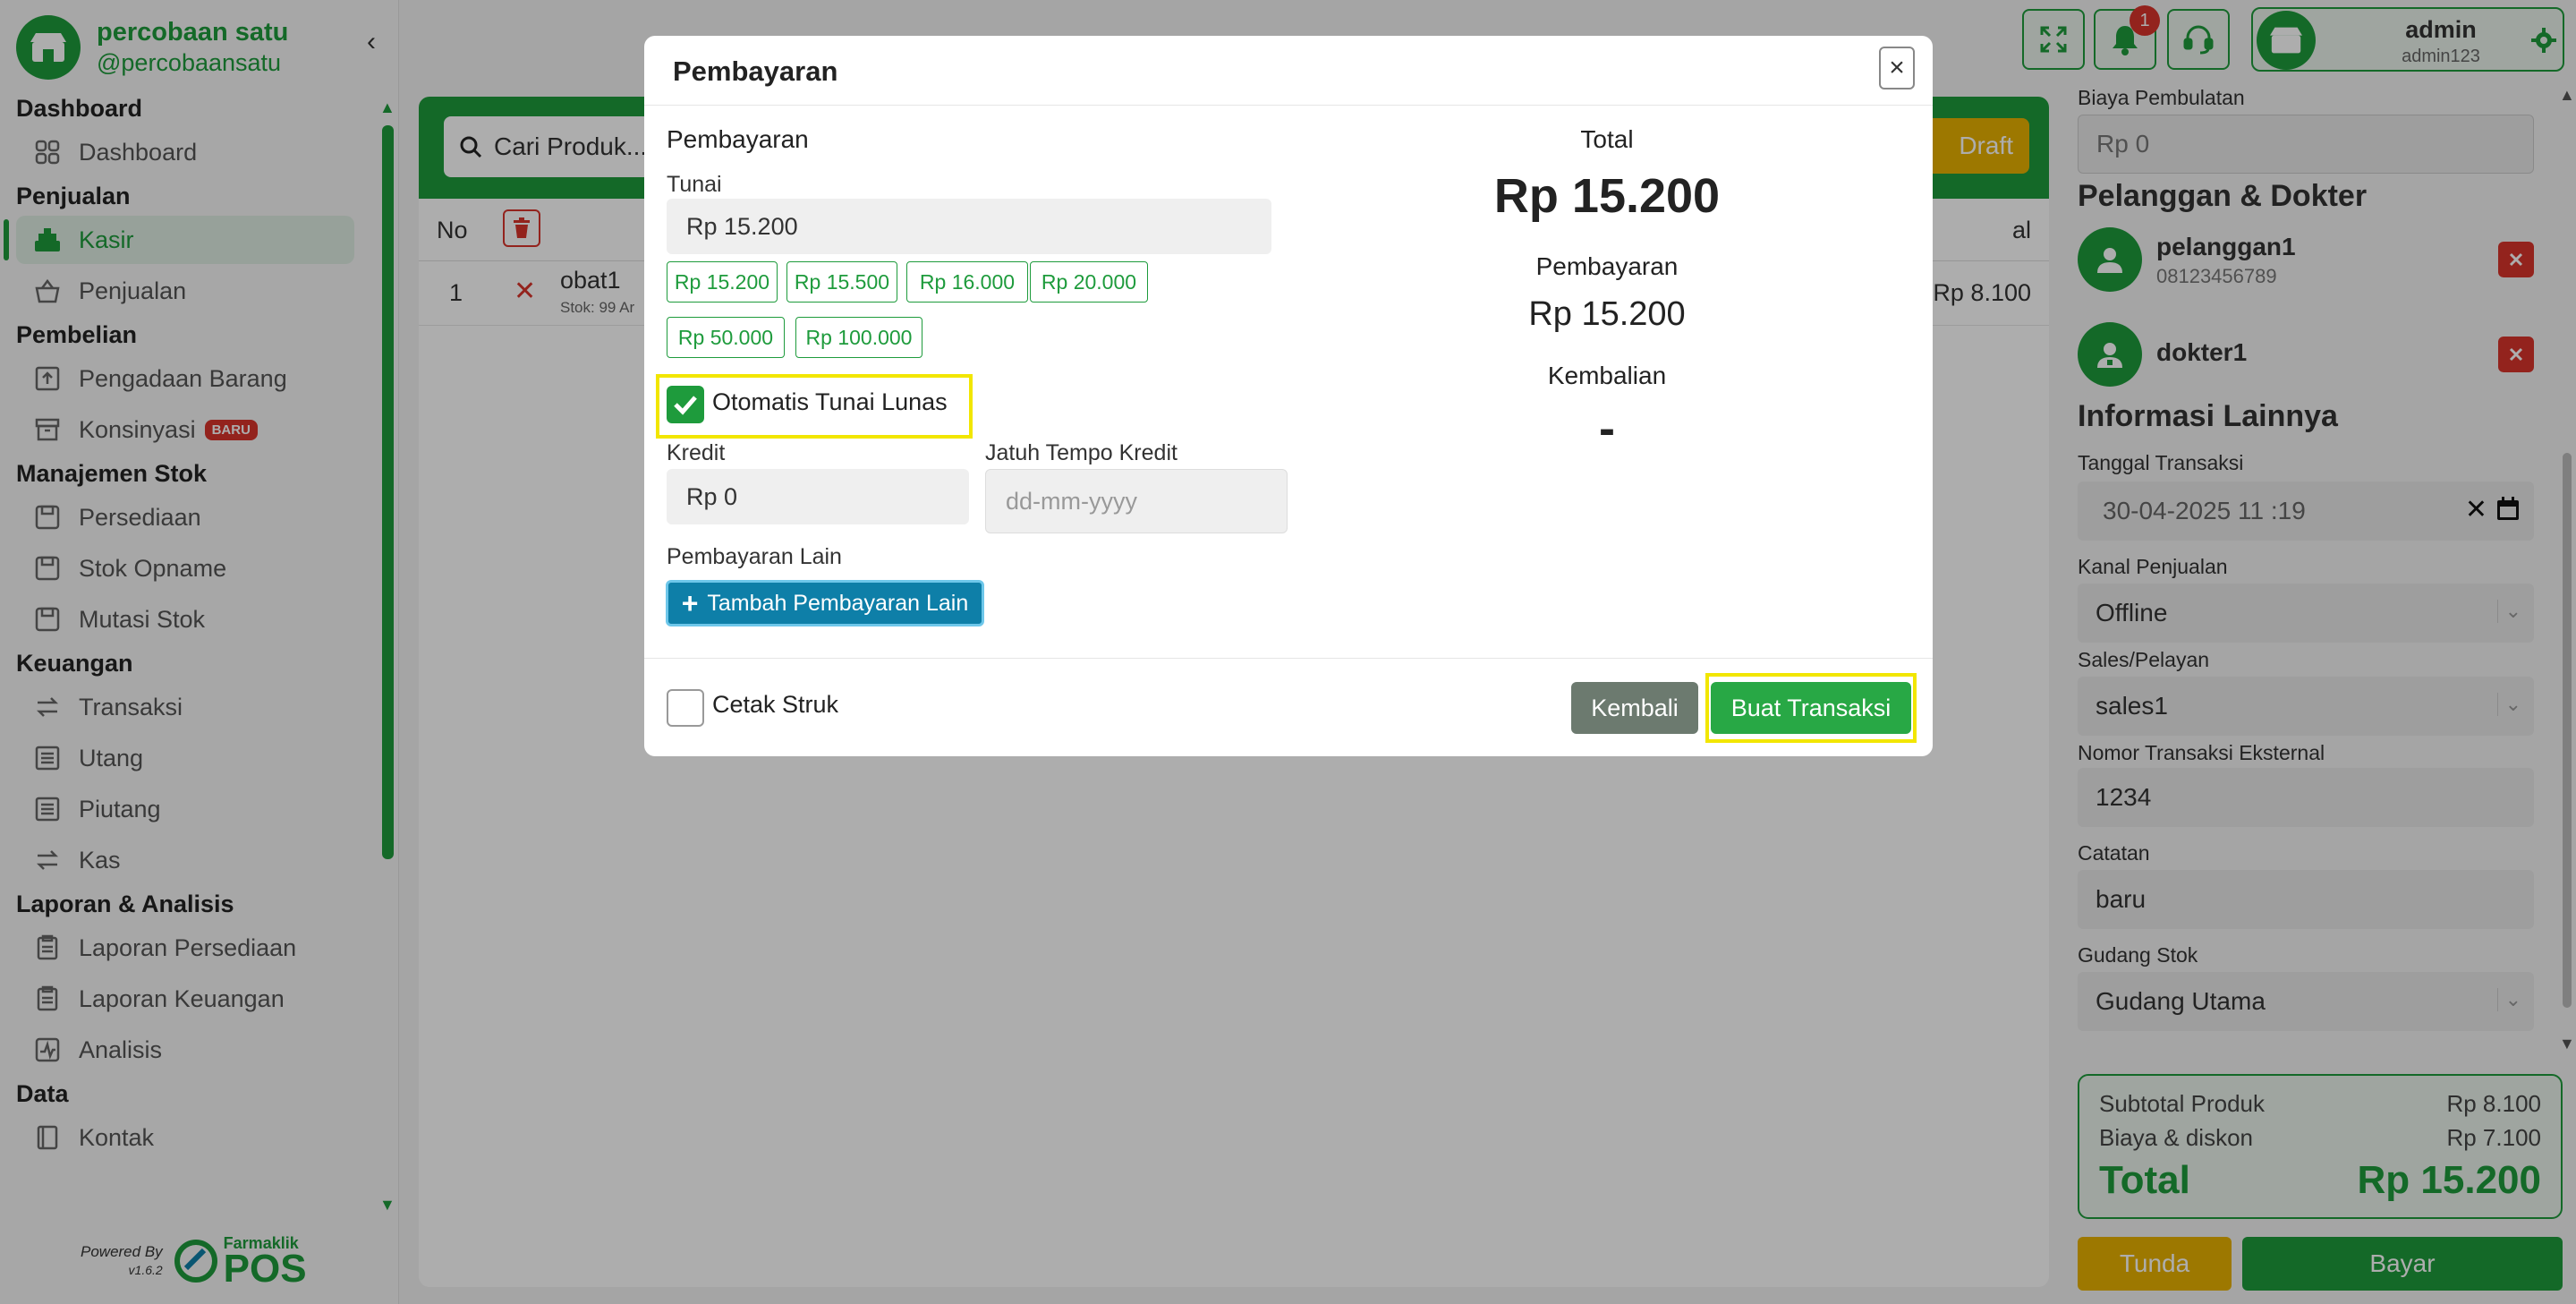  Describe the element at coordinates (696, 452) in the screenshot. I see `kredit-label: Kredit` at that location.